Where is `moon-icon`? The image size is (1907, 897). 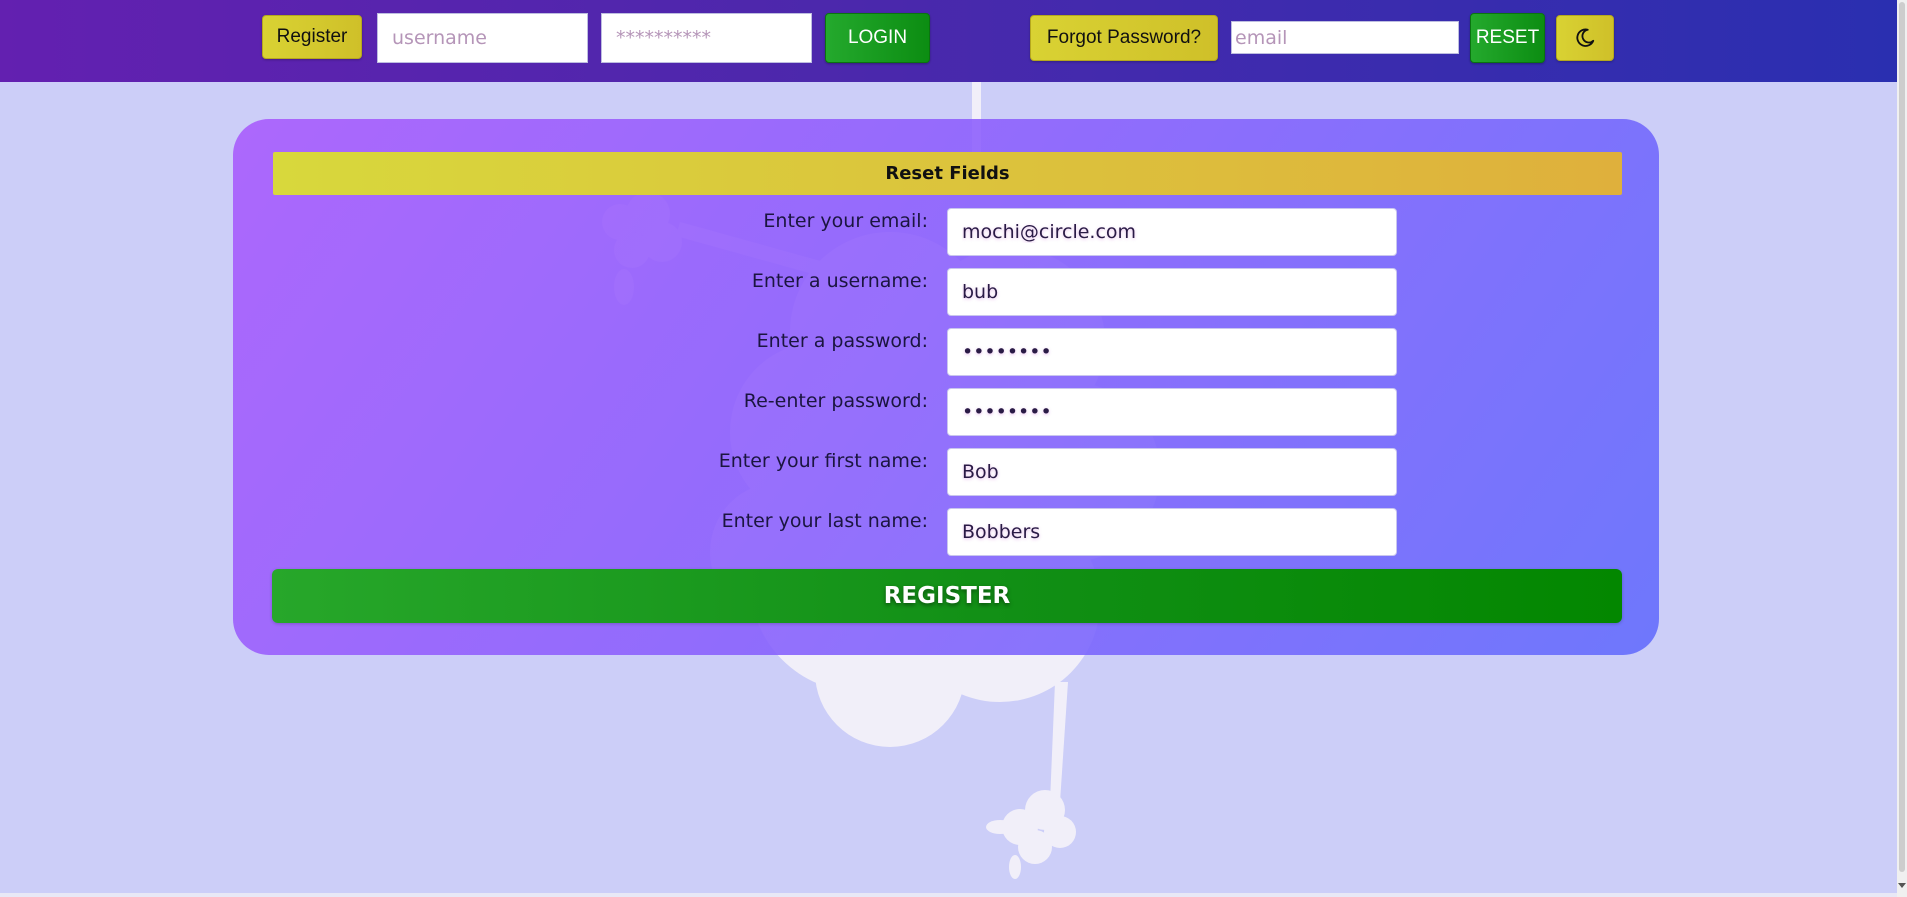 moon-icon is located at coordinates (1585, 37).